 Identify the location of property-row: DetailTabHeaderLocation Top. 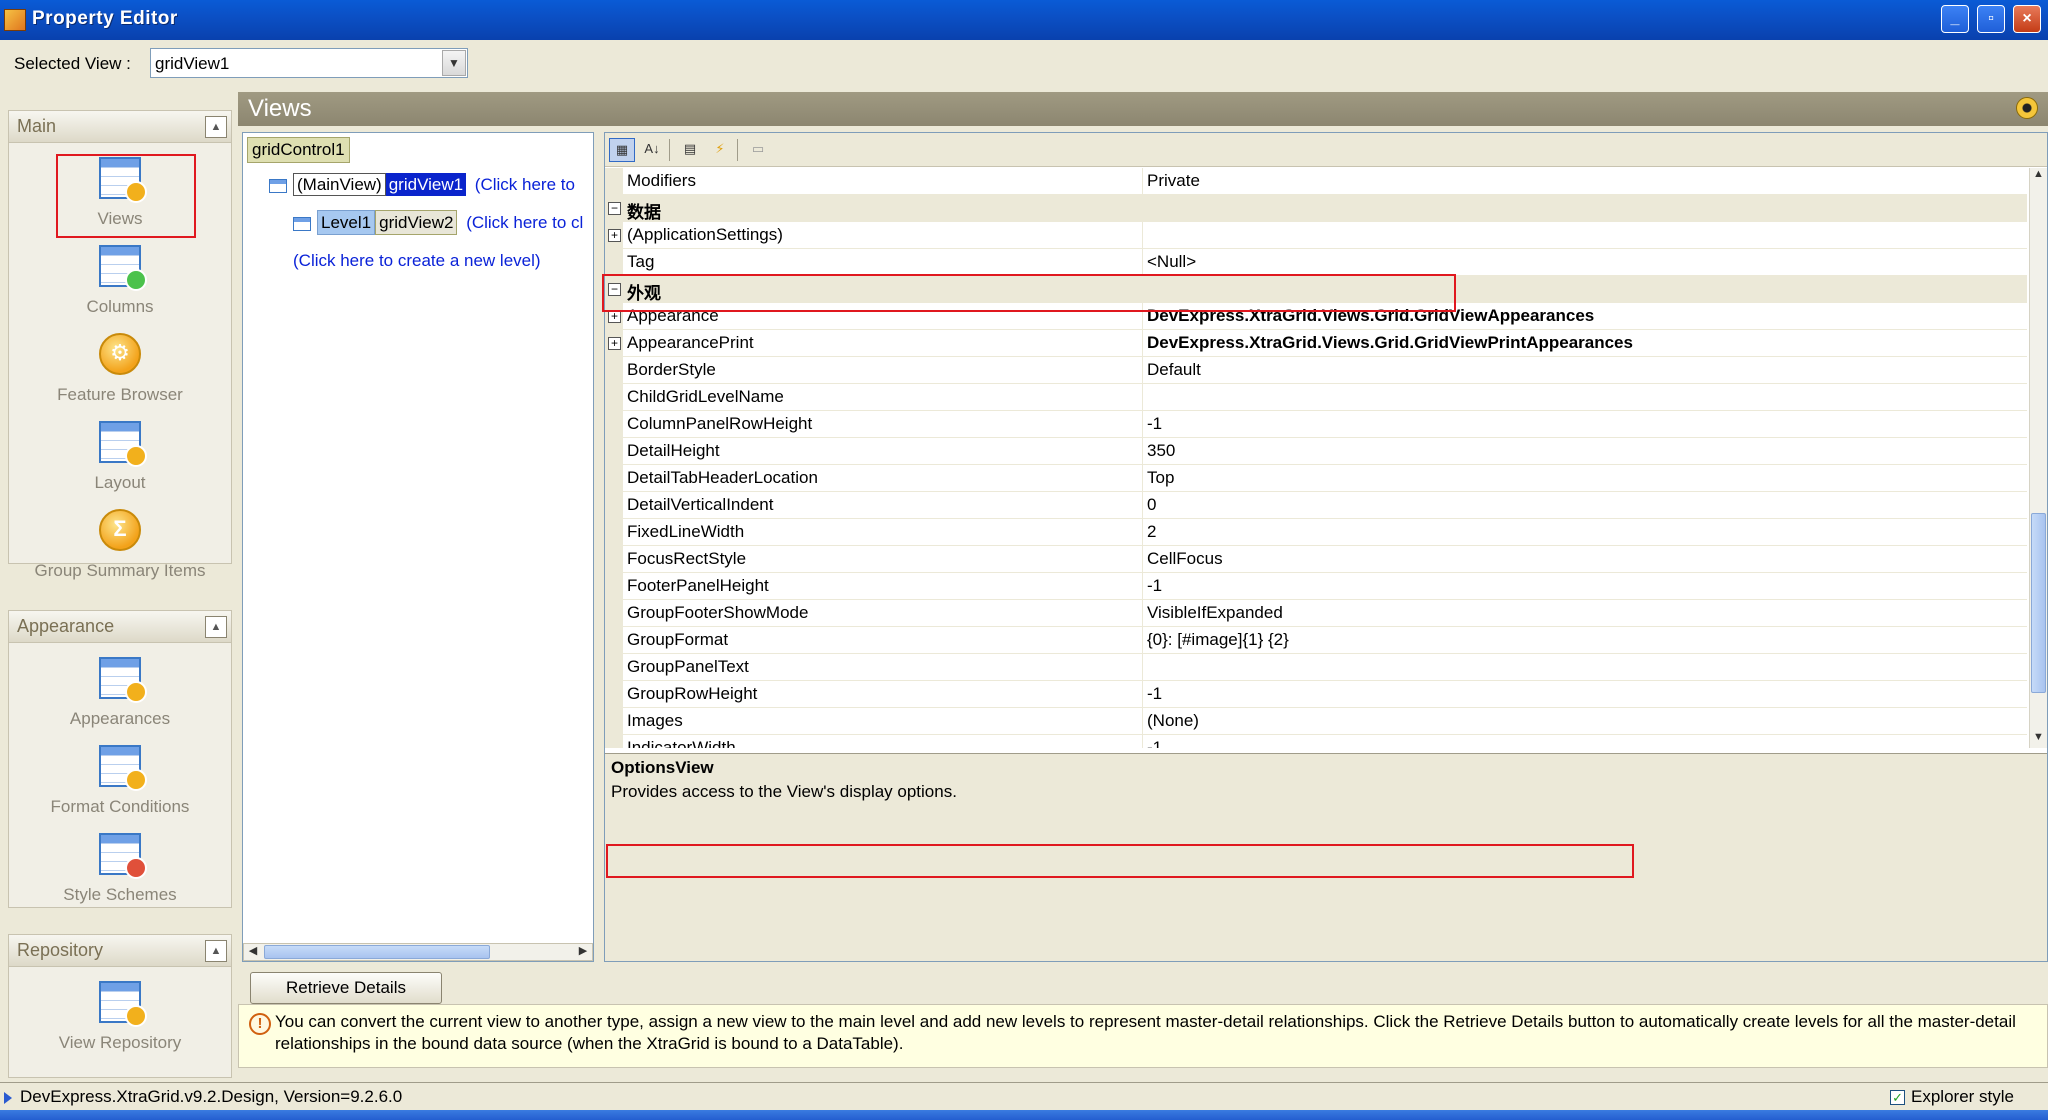
(1316, 478).